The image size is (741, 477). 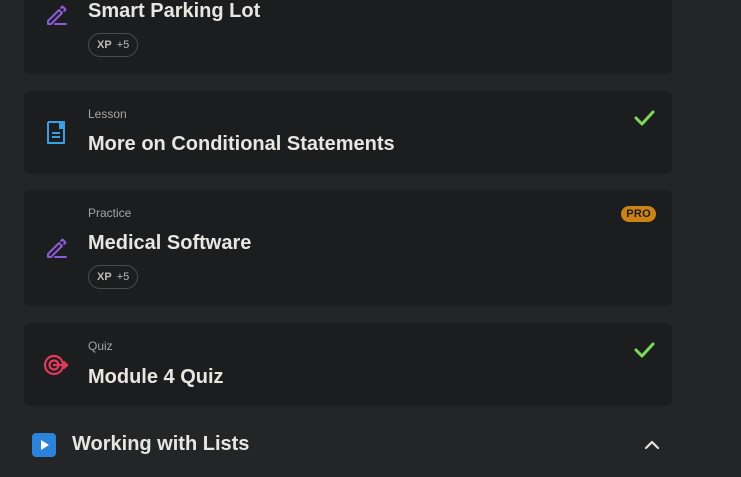 What do you see at coordinates (348, 445) in the screenshot?
I see `section-header-working-with-lists: Working with Lists` at bounding box center [348, 445].